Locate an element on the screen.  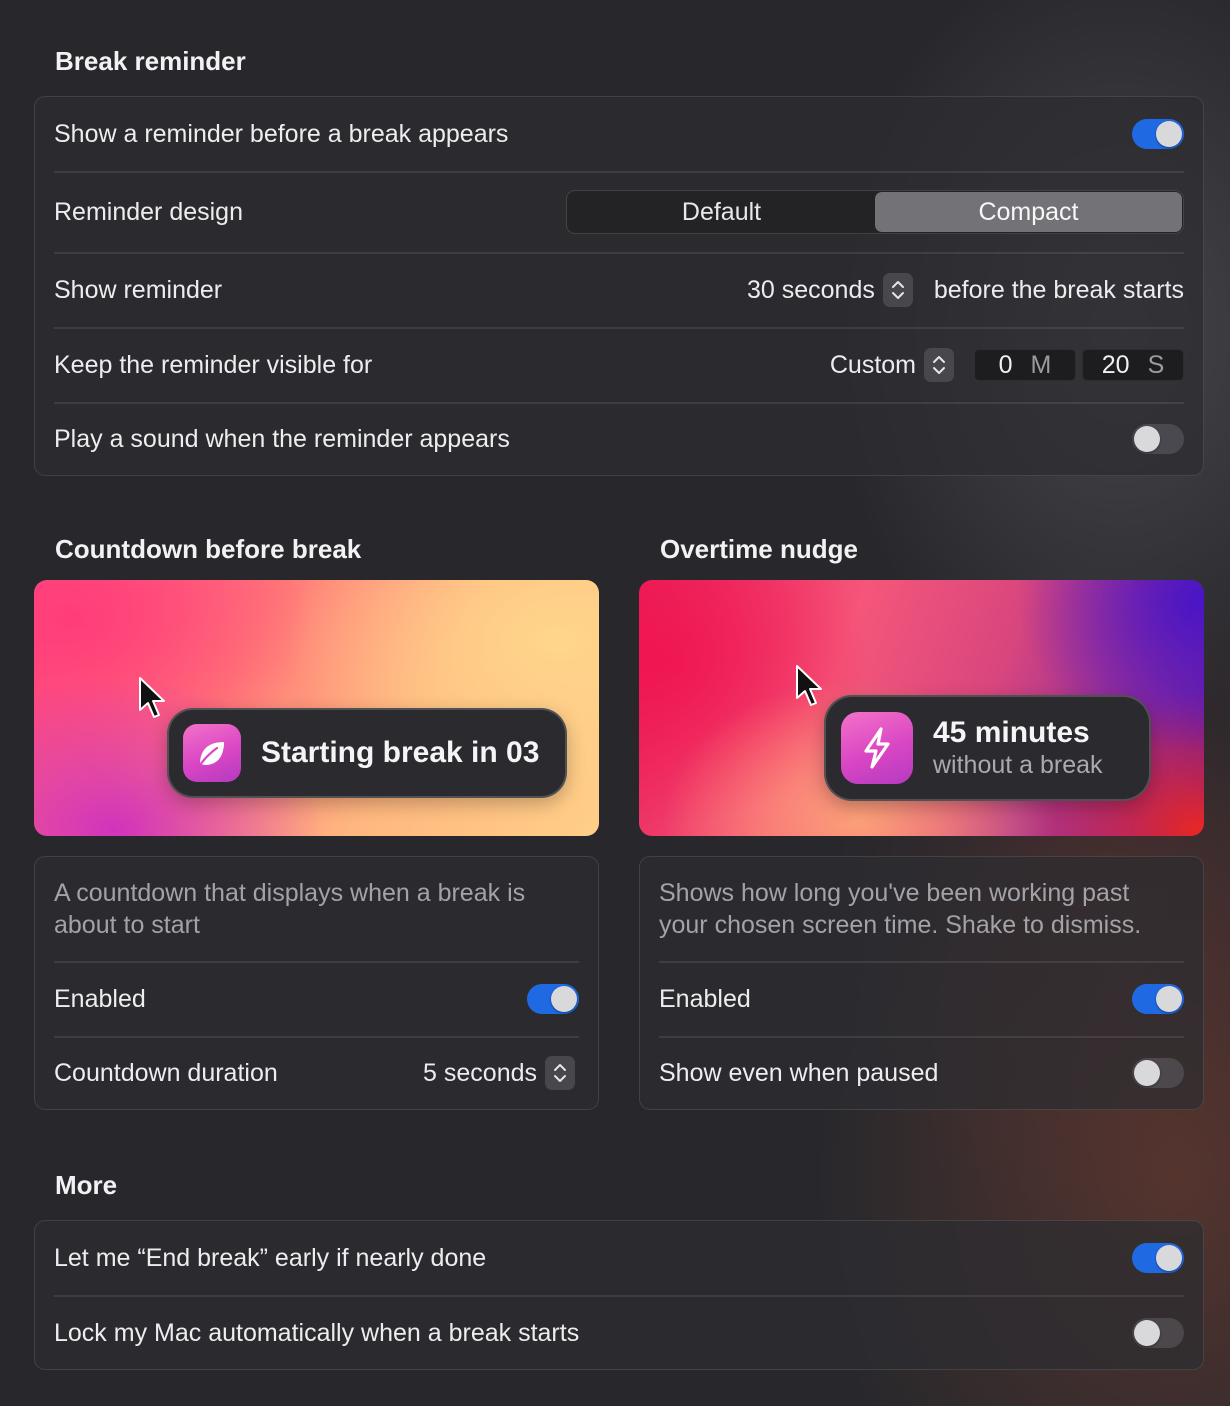
reminder-design-label: Reminder design is located at coordinates (148, 211).